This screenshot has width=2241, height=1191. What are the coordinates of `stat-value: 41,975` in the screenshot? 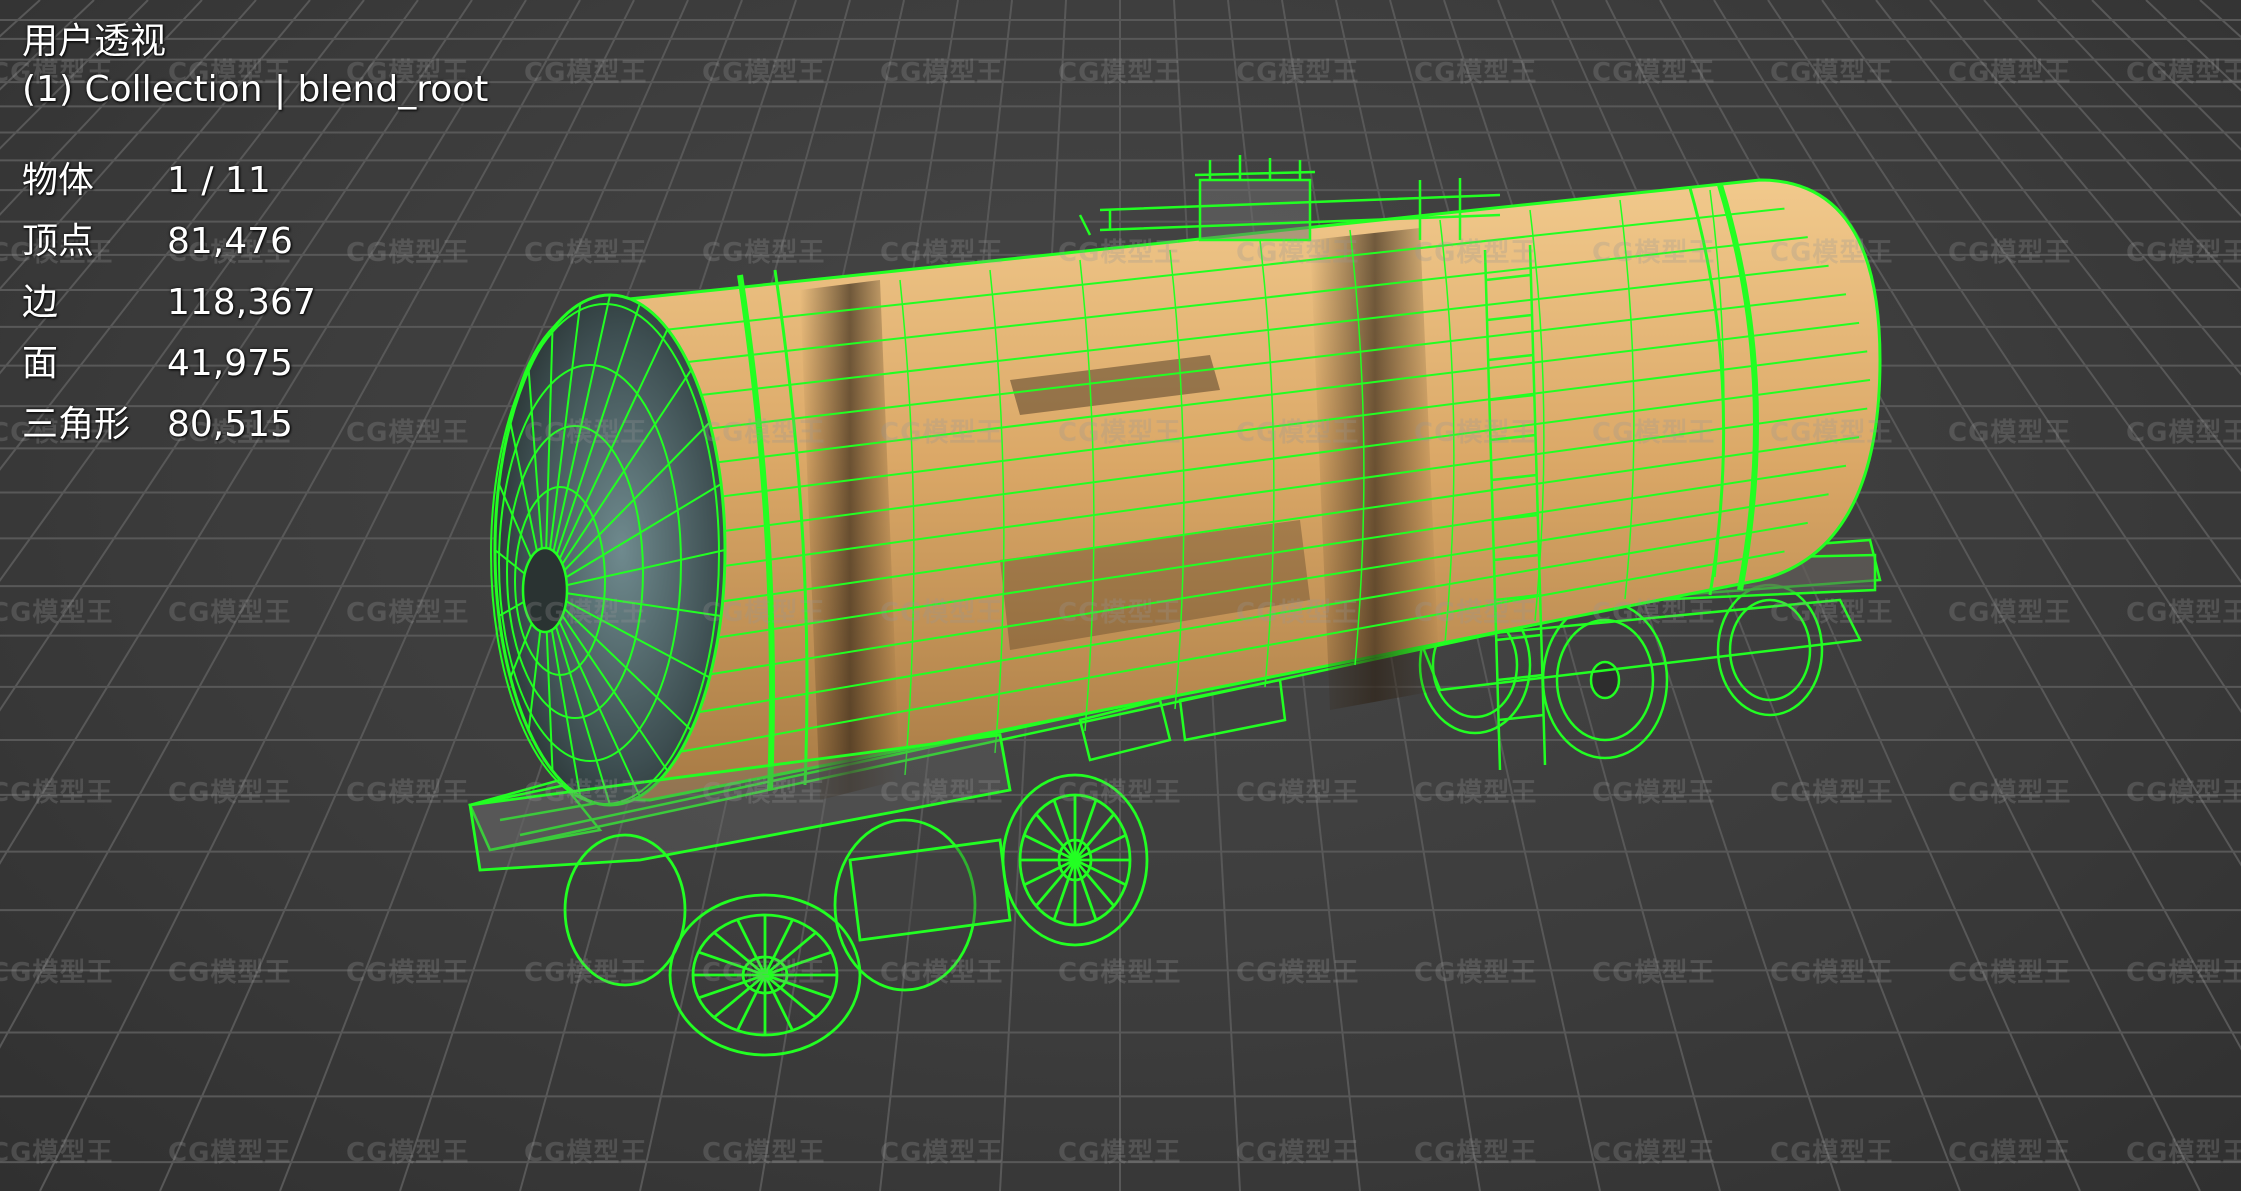 It's located at (230, 363).